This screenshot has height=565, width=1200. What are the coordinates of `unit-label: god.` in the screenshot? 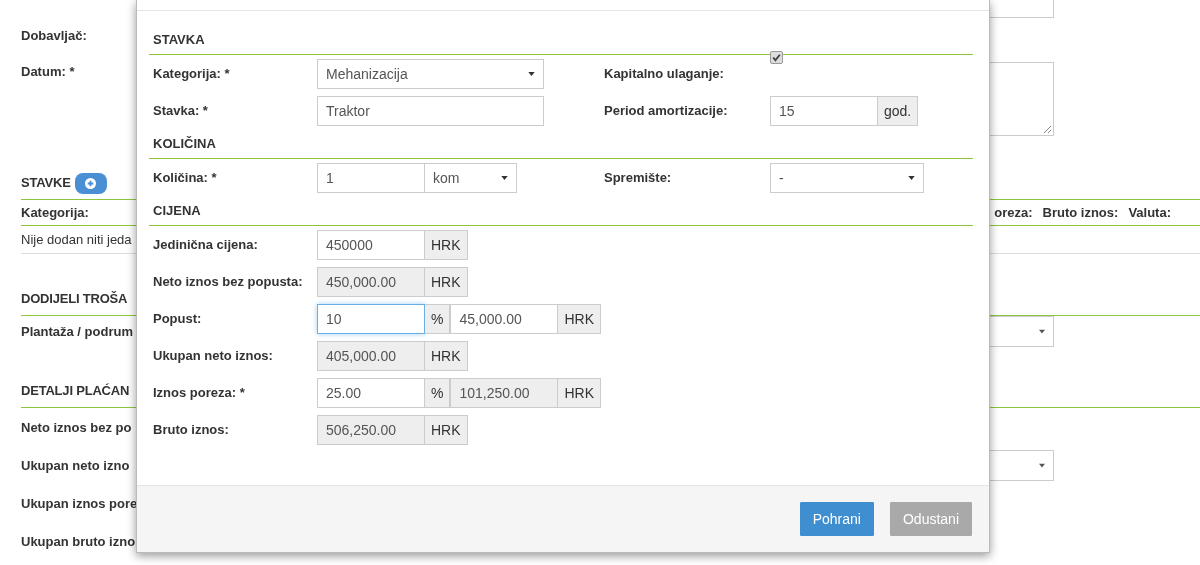 It's located at (898, 110).